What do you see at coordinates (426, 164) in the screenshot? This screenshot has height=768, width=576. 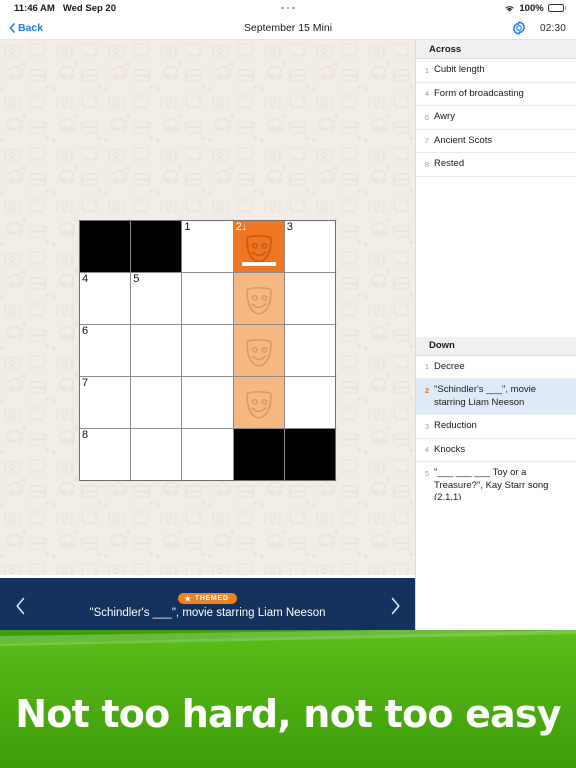 I see `clue-number: 8` at bounding box center [426, 164].